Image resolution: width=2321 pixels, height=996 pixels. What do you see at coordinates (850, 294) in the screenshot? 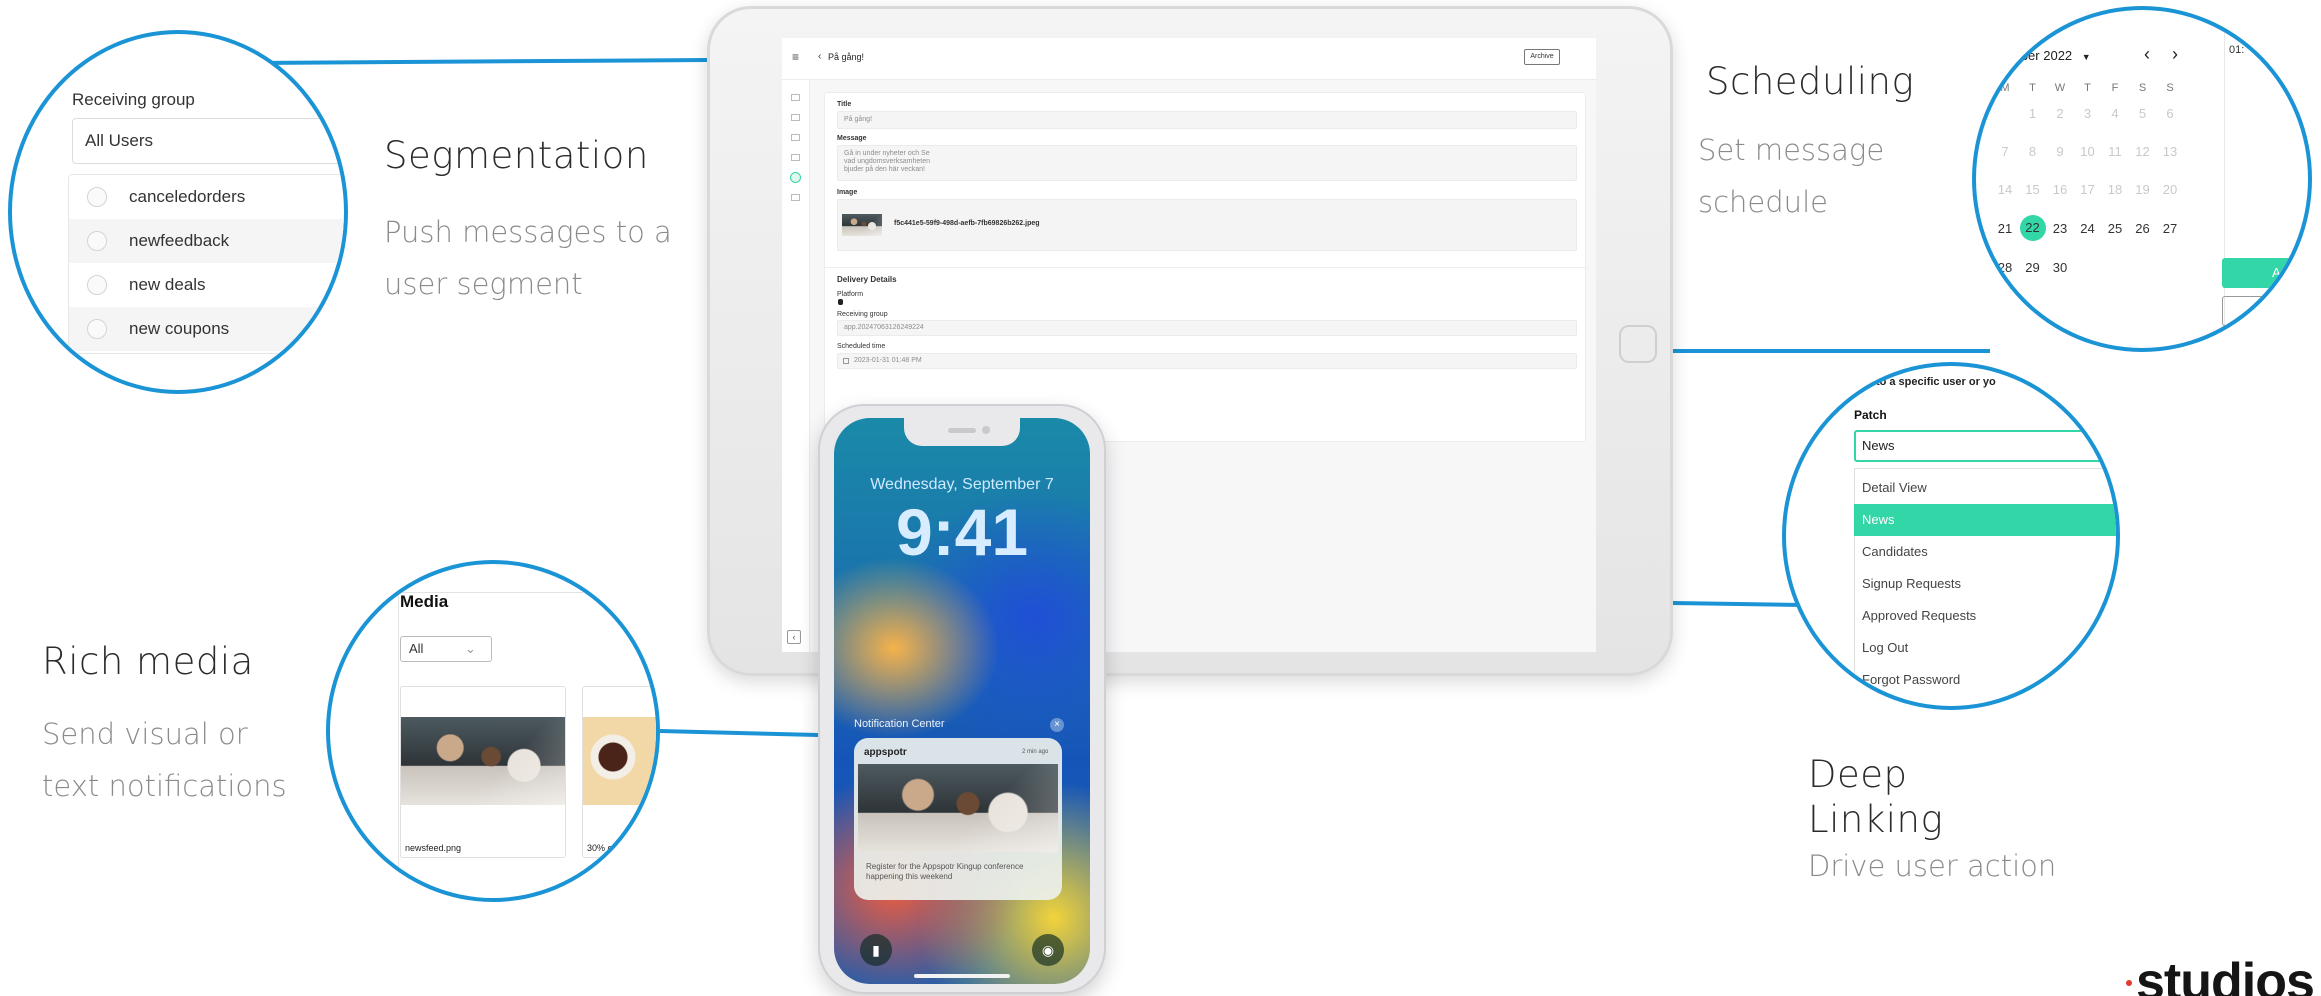
I see `platform-label: Platform` at bounding box center [850, 294].